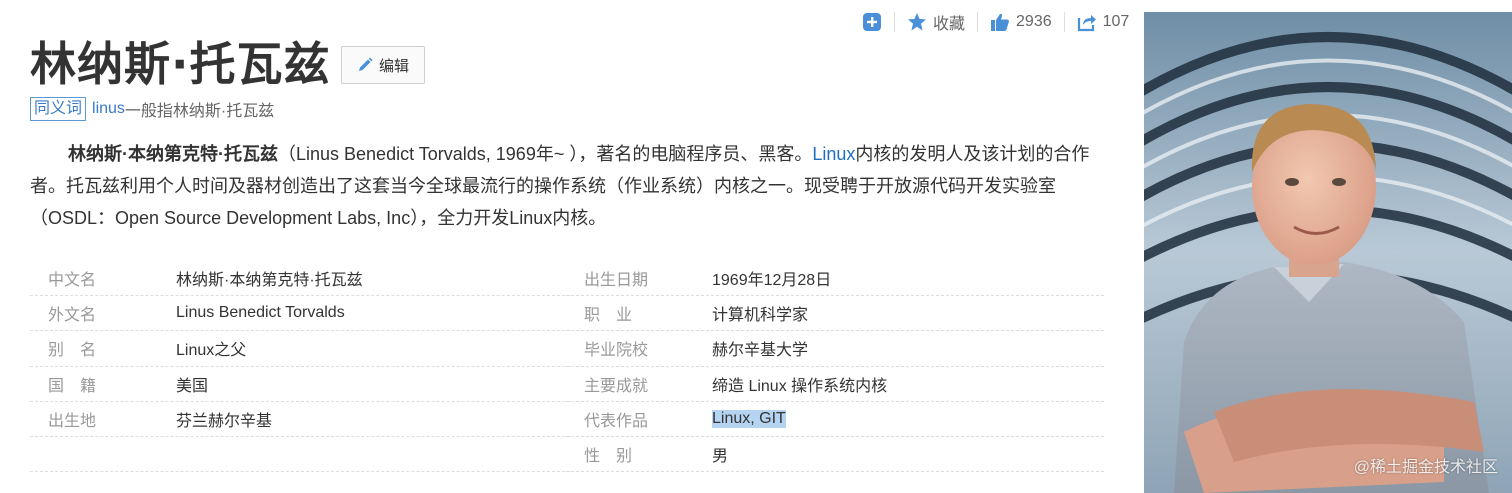 Image resolution: width=1512 pixels, height=493 pixels. Describe the element at coordinates (835, 314) in the screenshot. I see `info-row: 职 业 计算机科学家` at that location.